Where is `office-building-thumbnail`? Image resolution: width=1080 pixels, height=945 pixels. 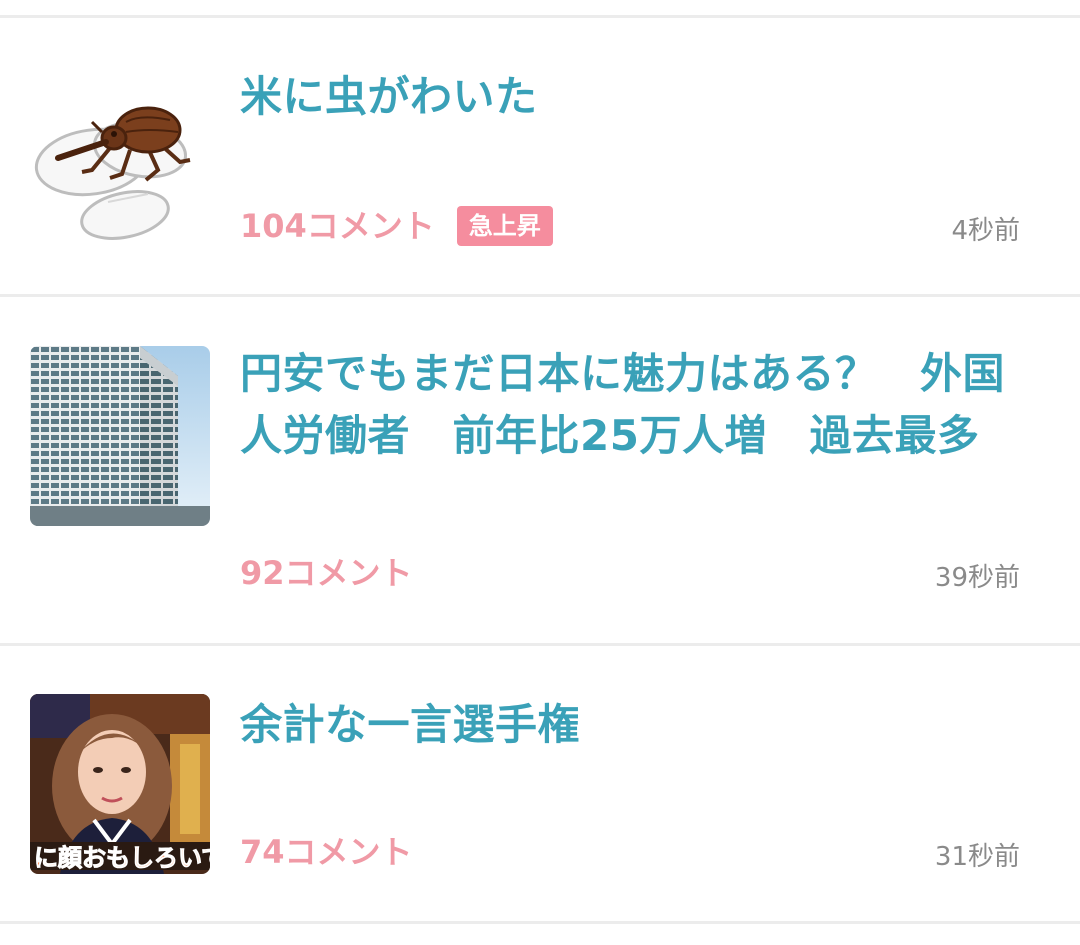 office-building-thumbnail is located at coordinates (120, 436).